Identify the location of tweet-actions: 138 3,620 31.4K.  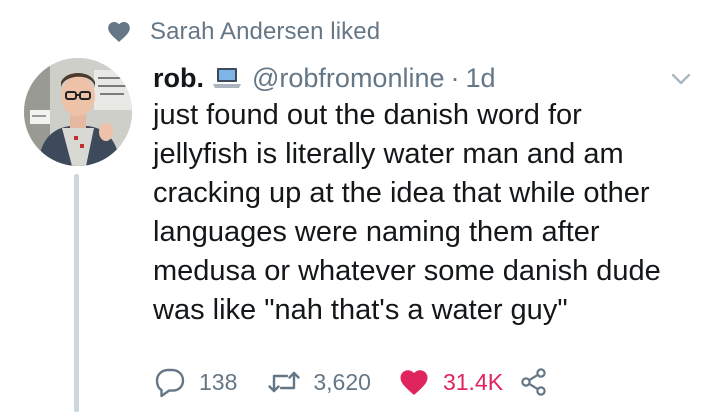
(351, 382).